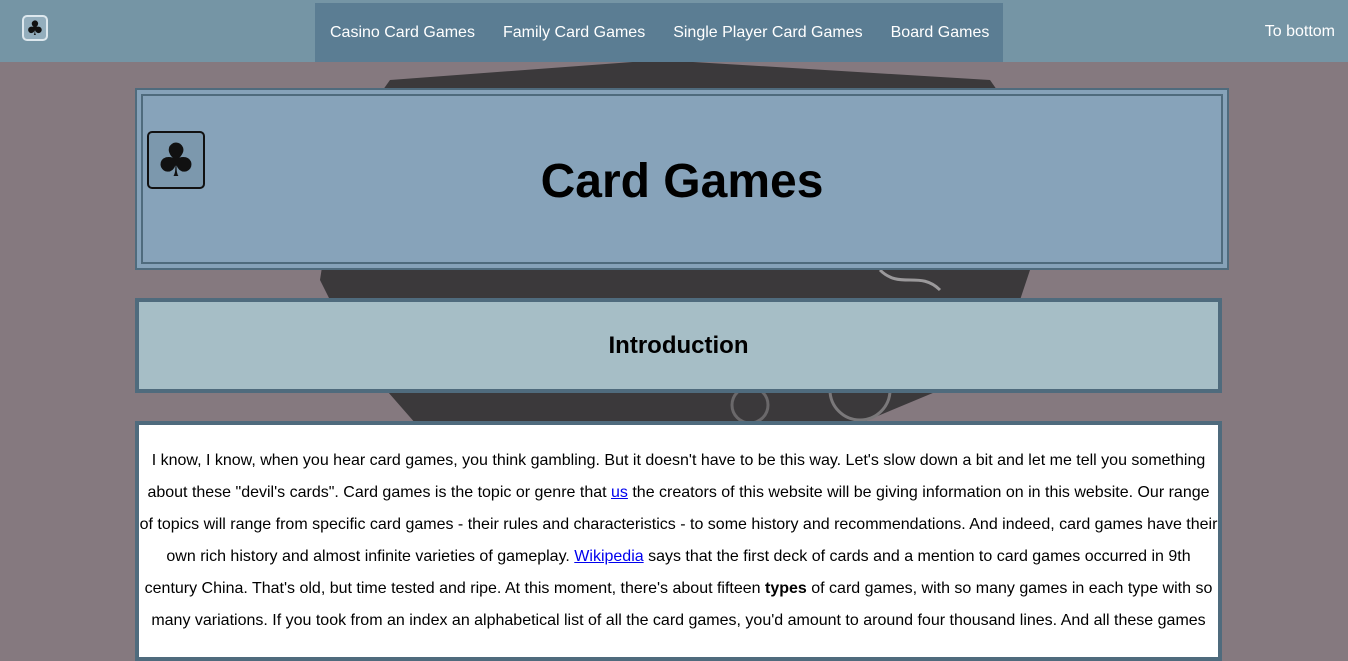 The image size is (1348, 661). I want to click on nav-link-board-games: Board Games, so click(940, 33).